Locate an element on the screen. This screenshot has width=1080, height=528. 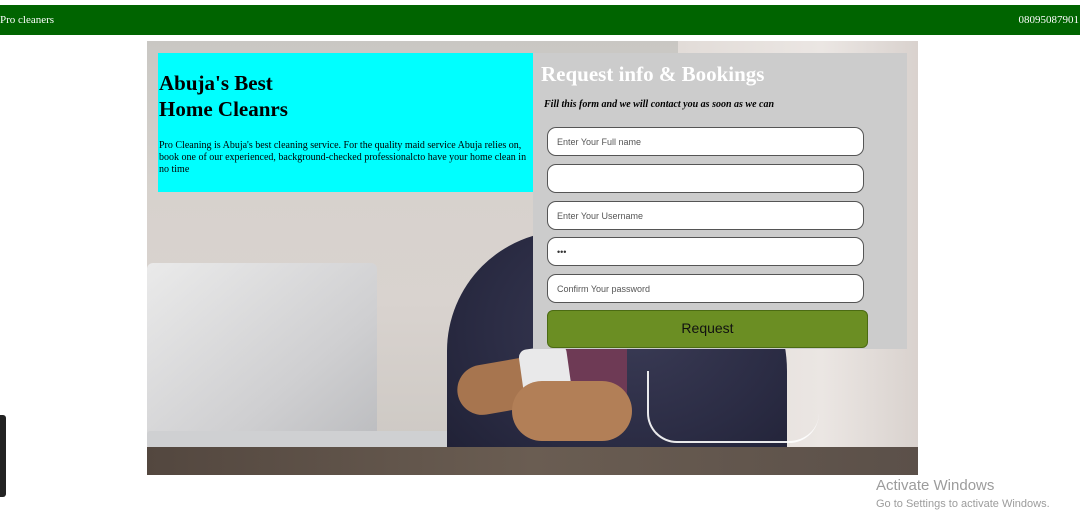
confirm-password-input is located at coordinates (705, 288).